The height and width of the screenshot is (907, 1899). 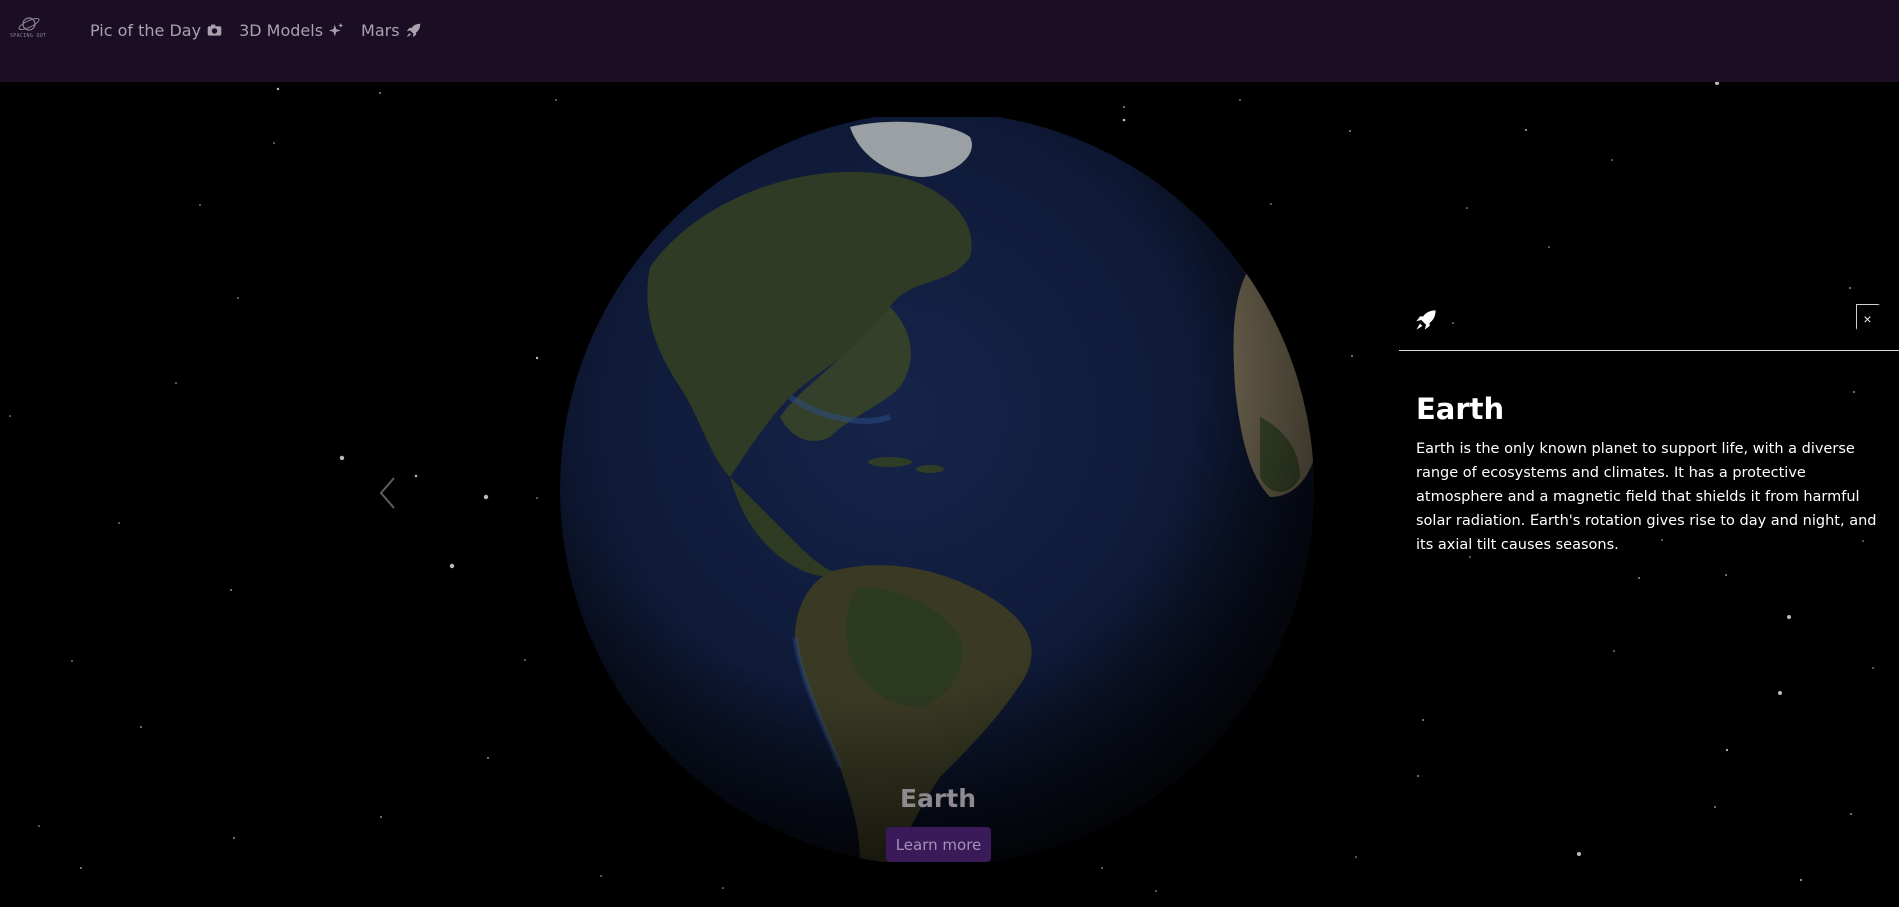 What do you see at coordinates (214, 30) in the screenshot?
I see `camera-icon` at bounding box center [214, 30].